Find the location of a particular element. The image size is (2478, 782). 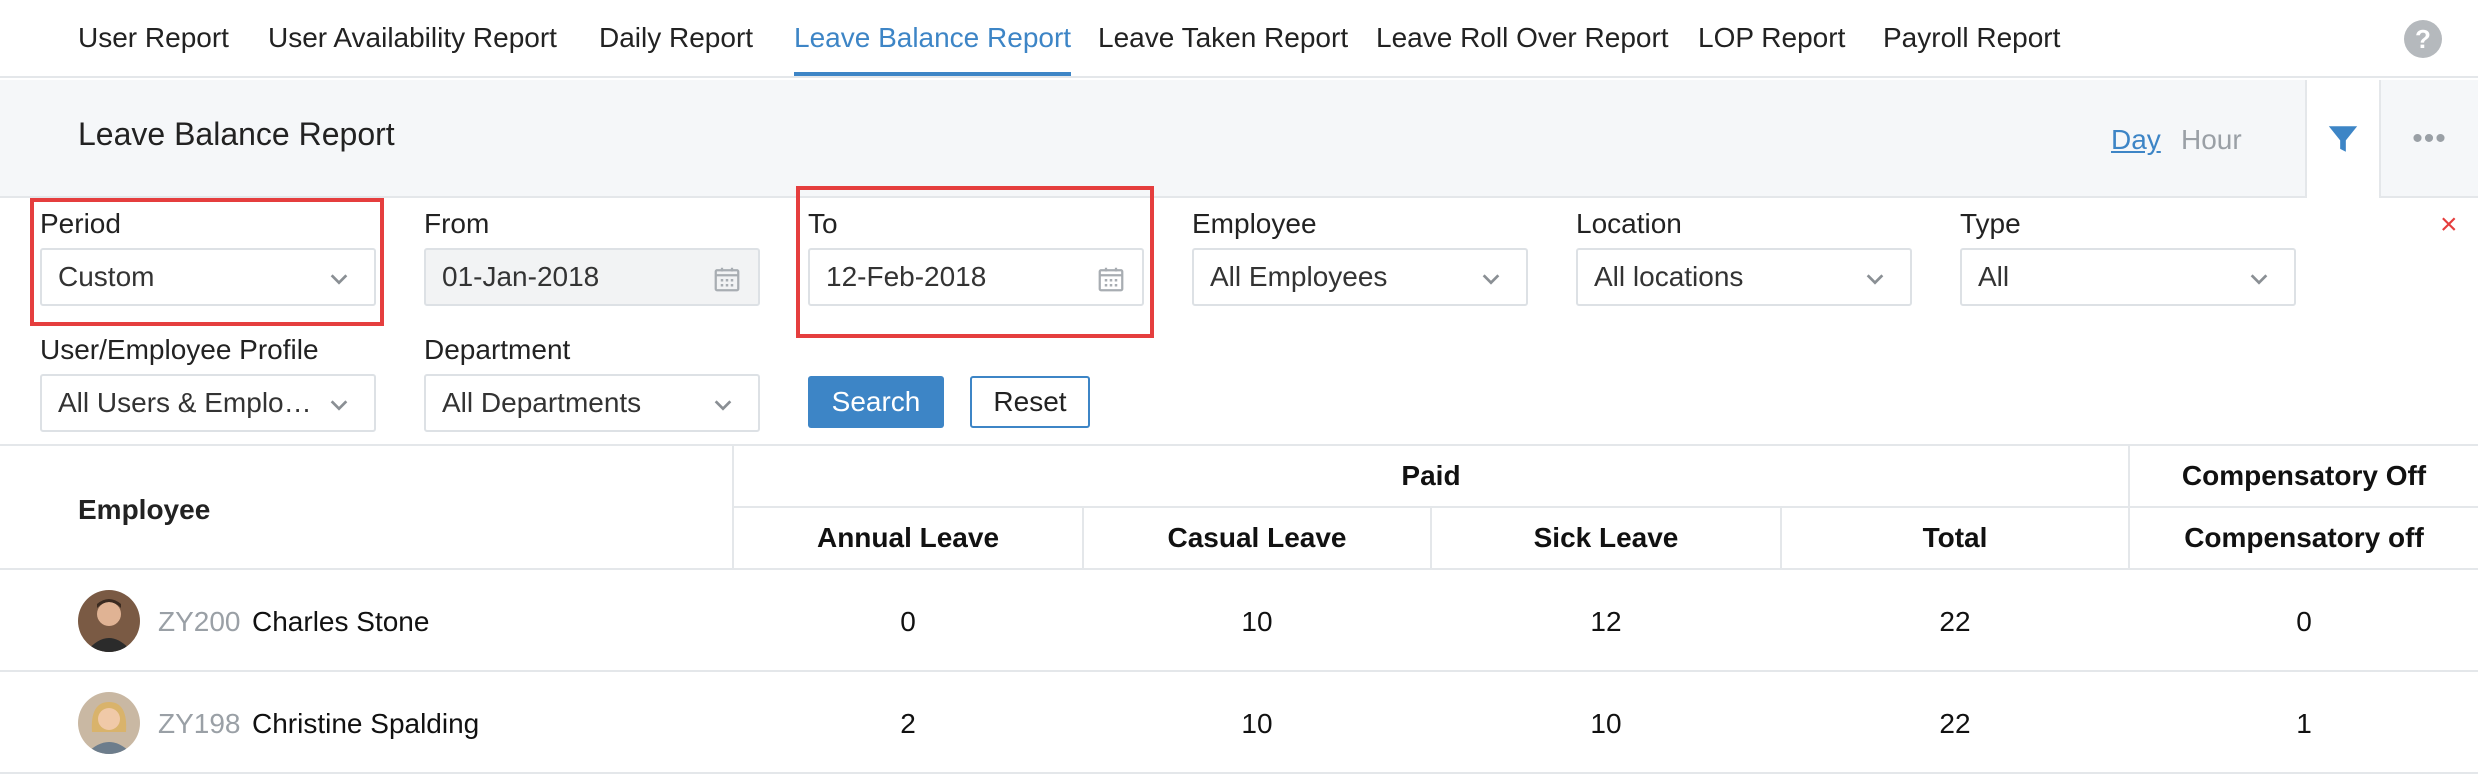

department-select: All Departments is located at coordinates (592, 403).